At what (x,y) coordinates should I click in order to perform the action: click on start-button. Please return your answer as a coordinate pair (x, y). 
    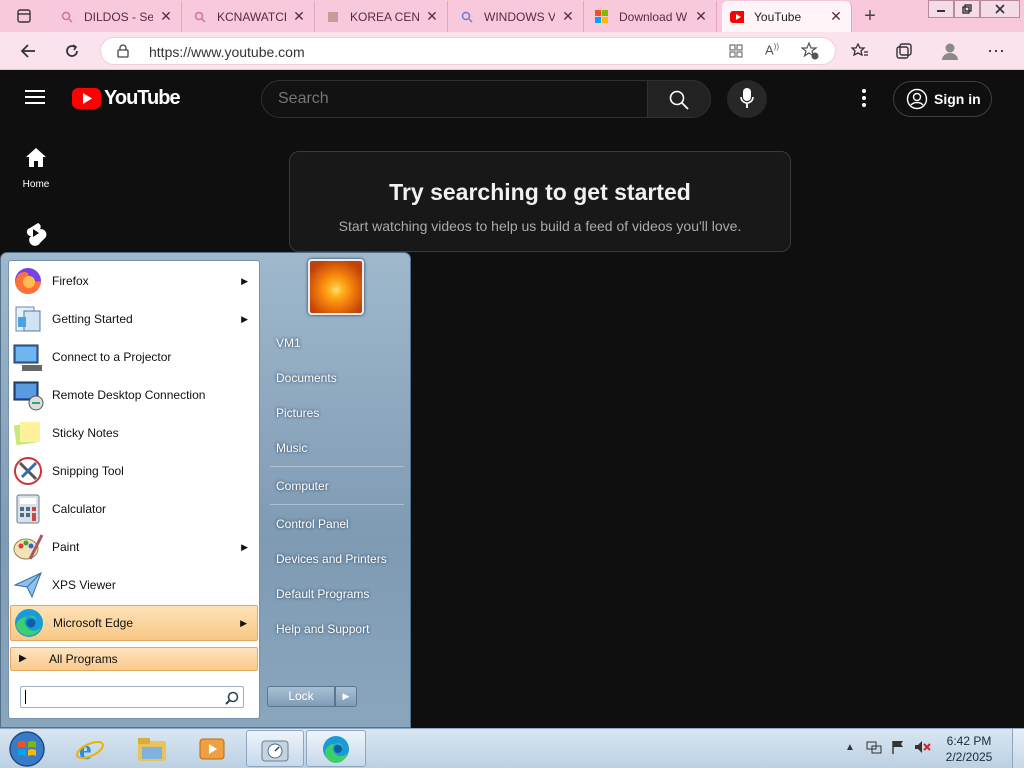
    Looking at the image, I should click on (27, 748).